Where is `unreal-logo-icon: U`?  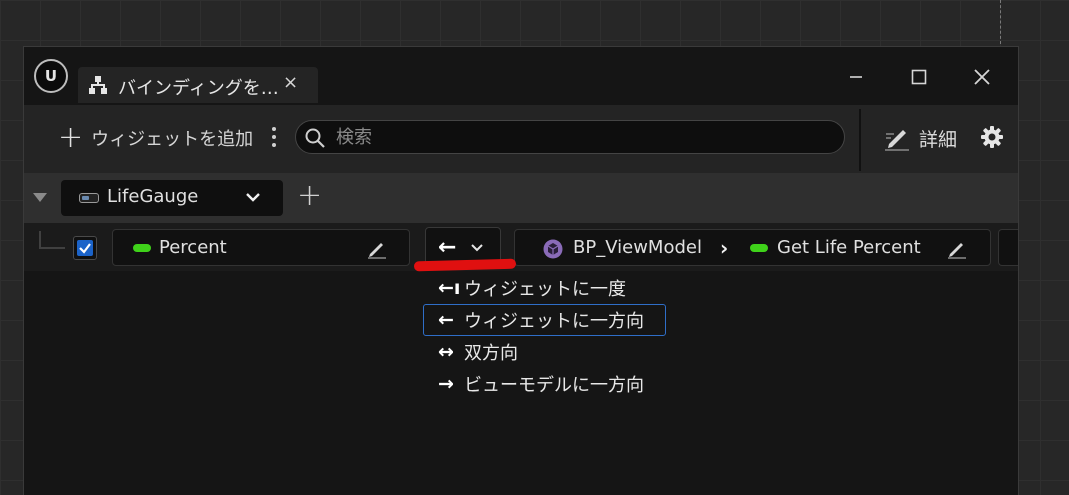 unreal-logo-icon: U is located at coordinates (51, 76).